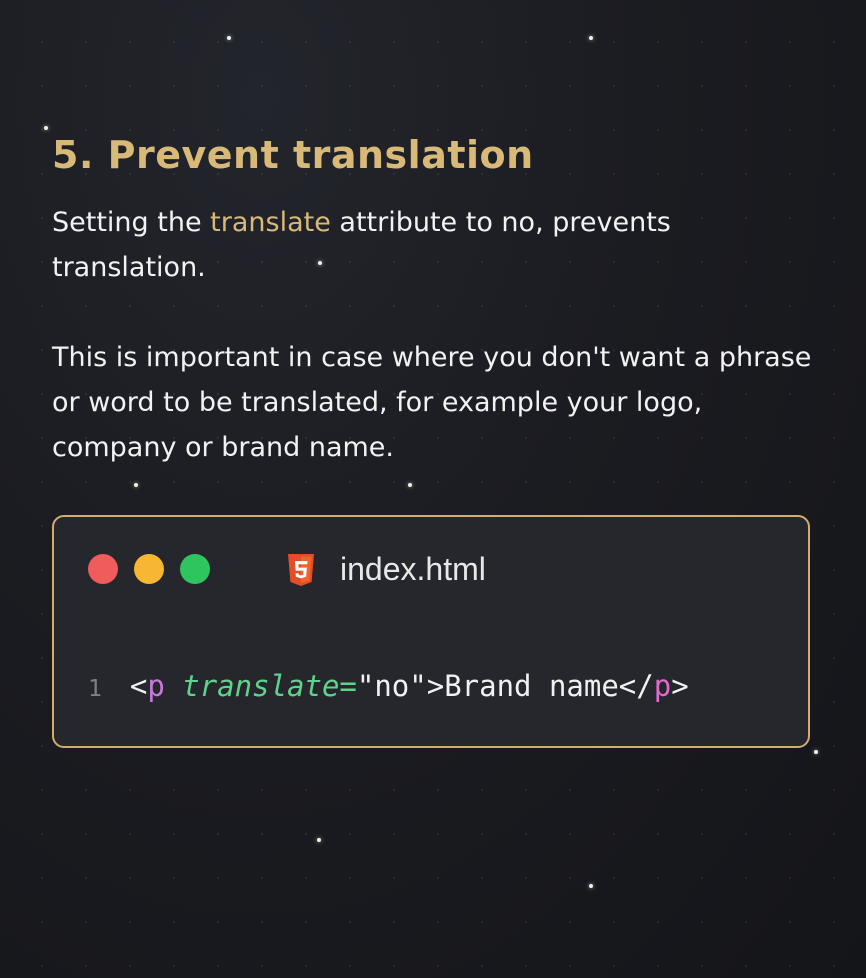  What do you see at coordinates (195, 569) in the screenshot?
I see `maximize-dot` at bounding box center [195, 569].